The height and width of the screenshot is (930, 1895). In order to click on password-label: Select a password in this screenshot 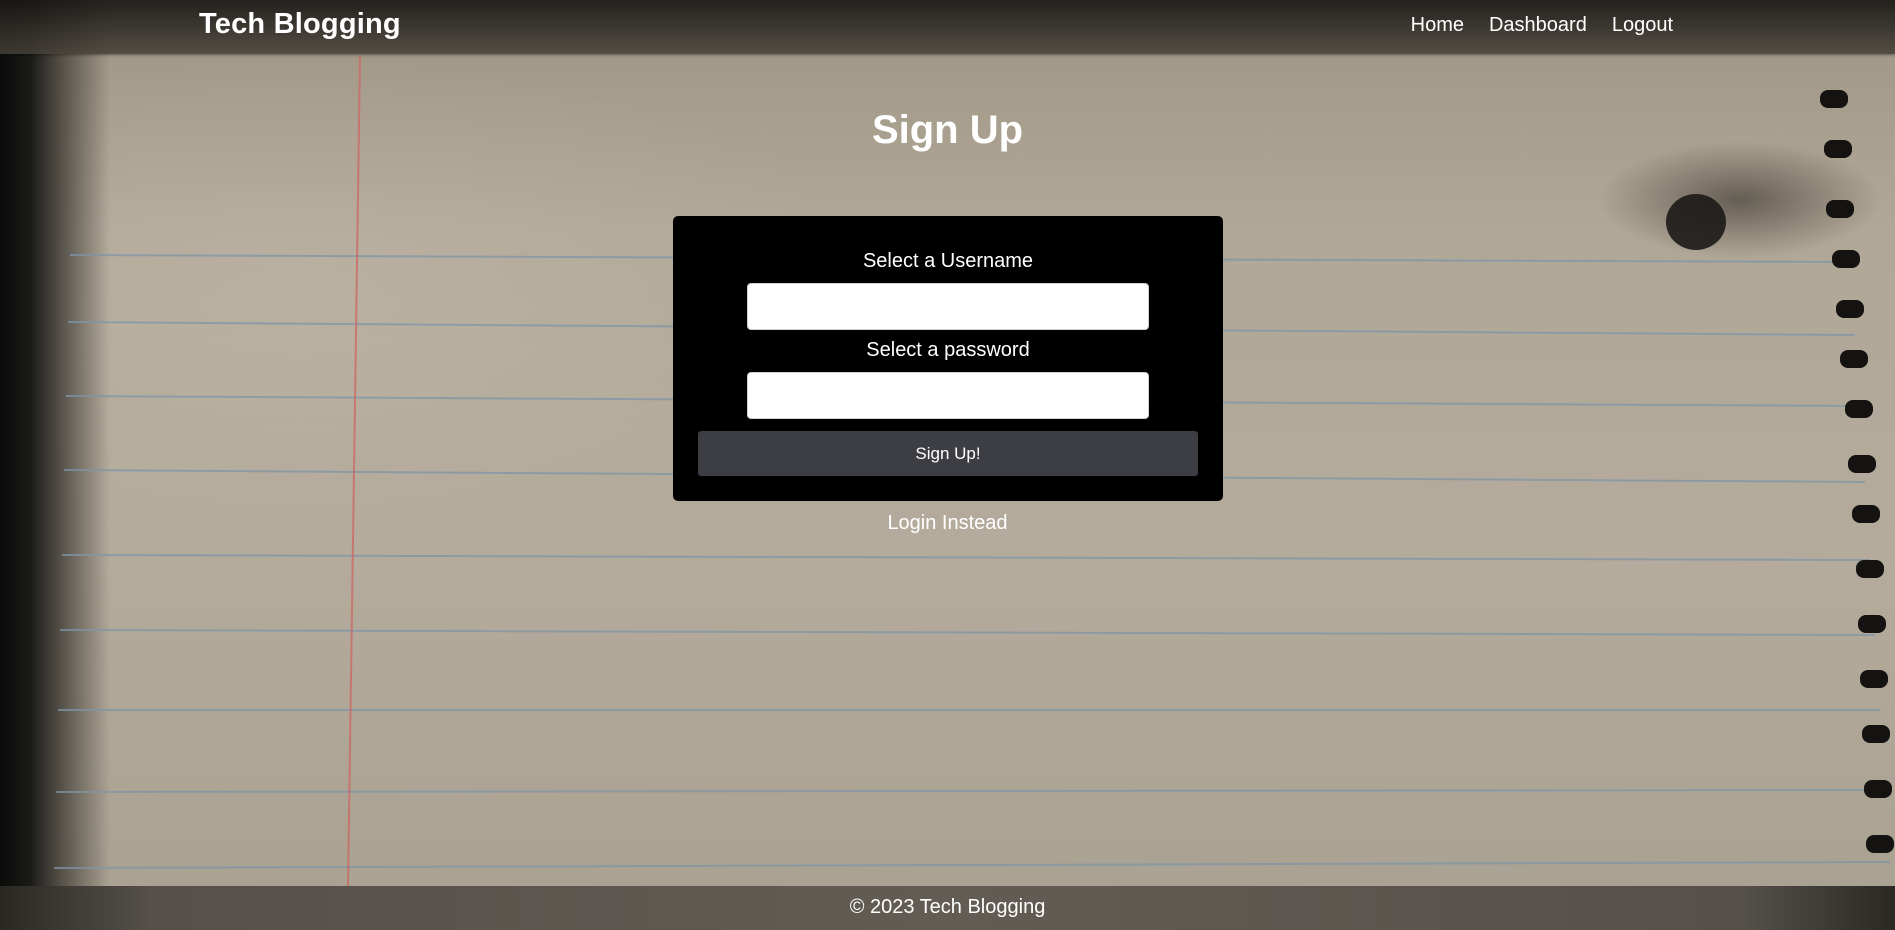, I will do `click(948, 350)`.